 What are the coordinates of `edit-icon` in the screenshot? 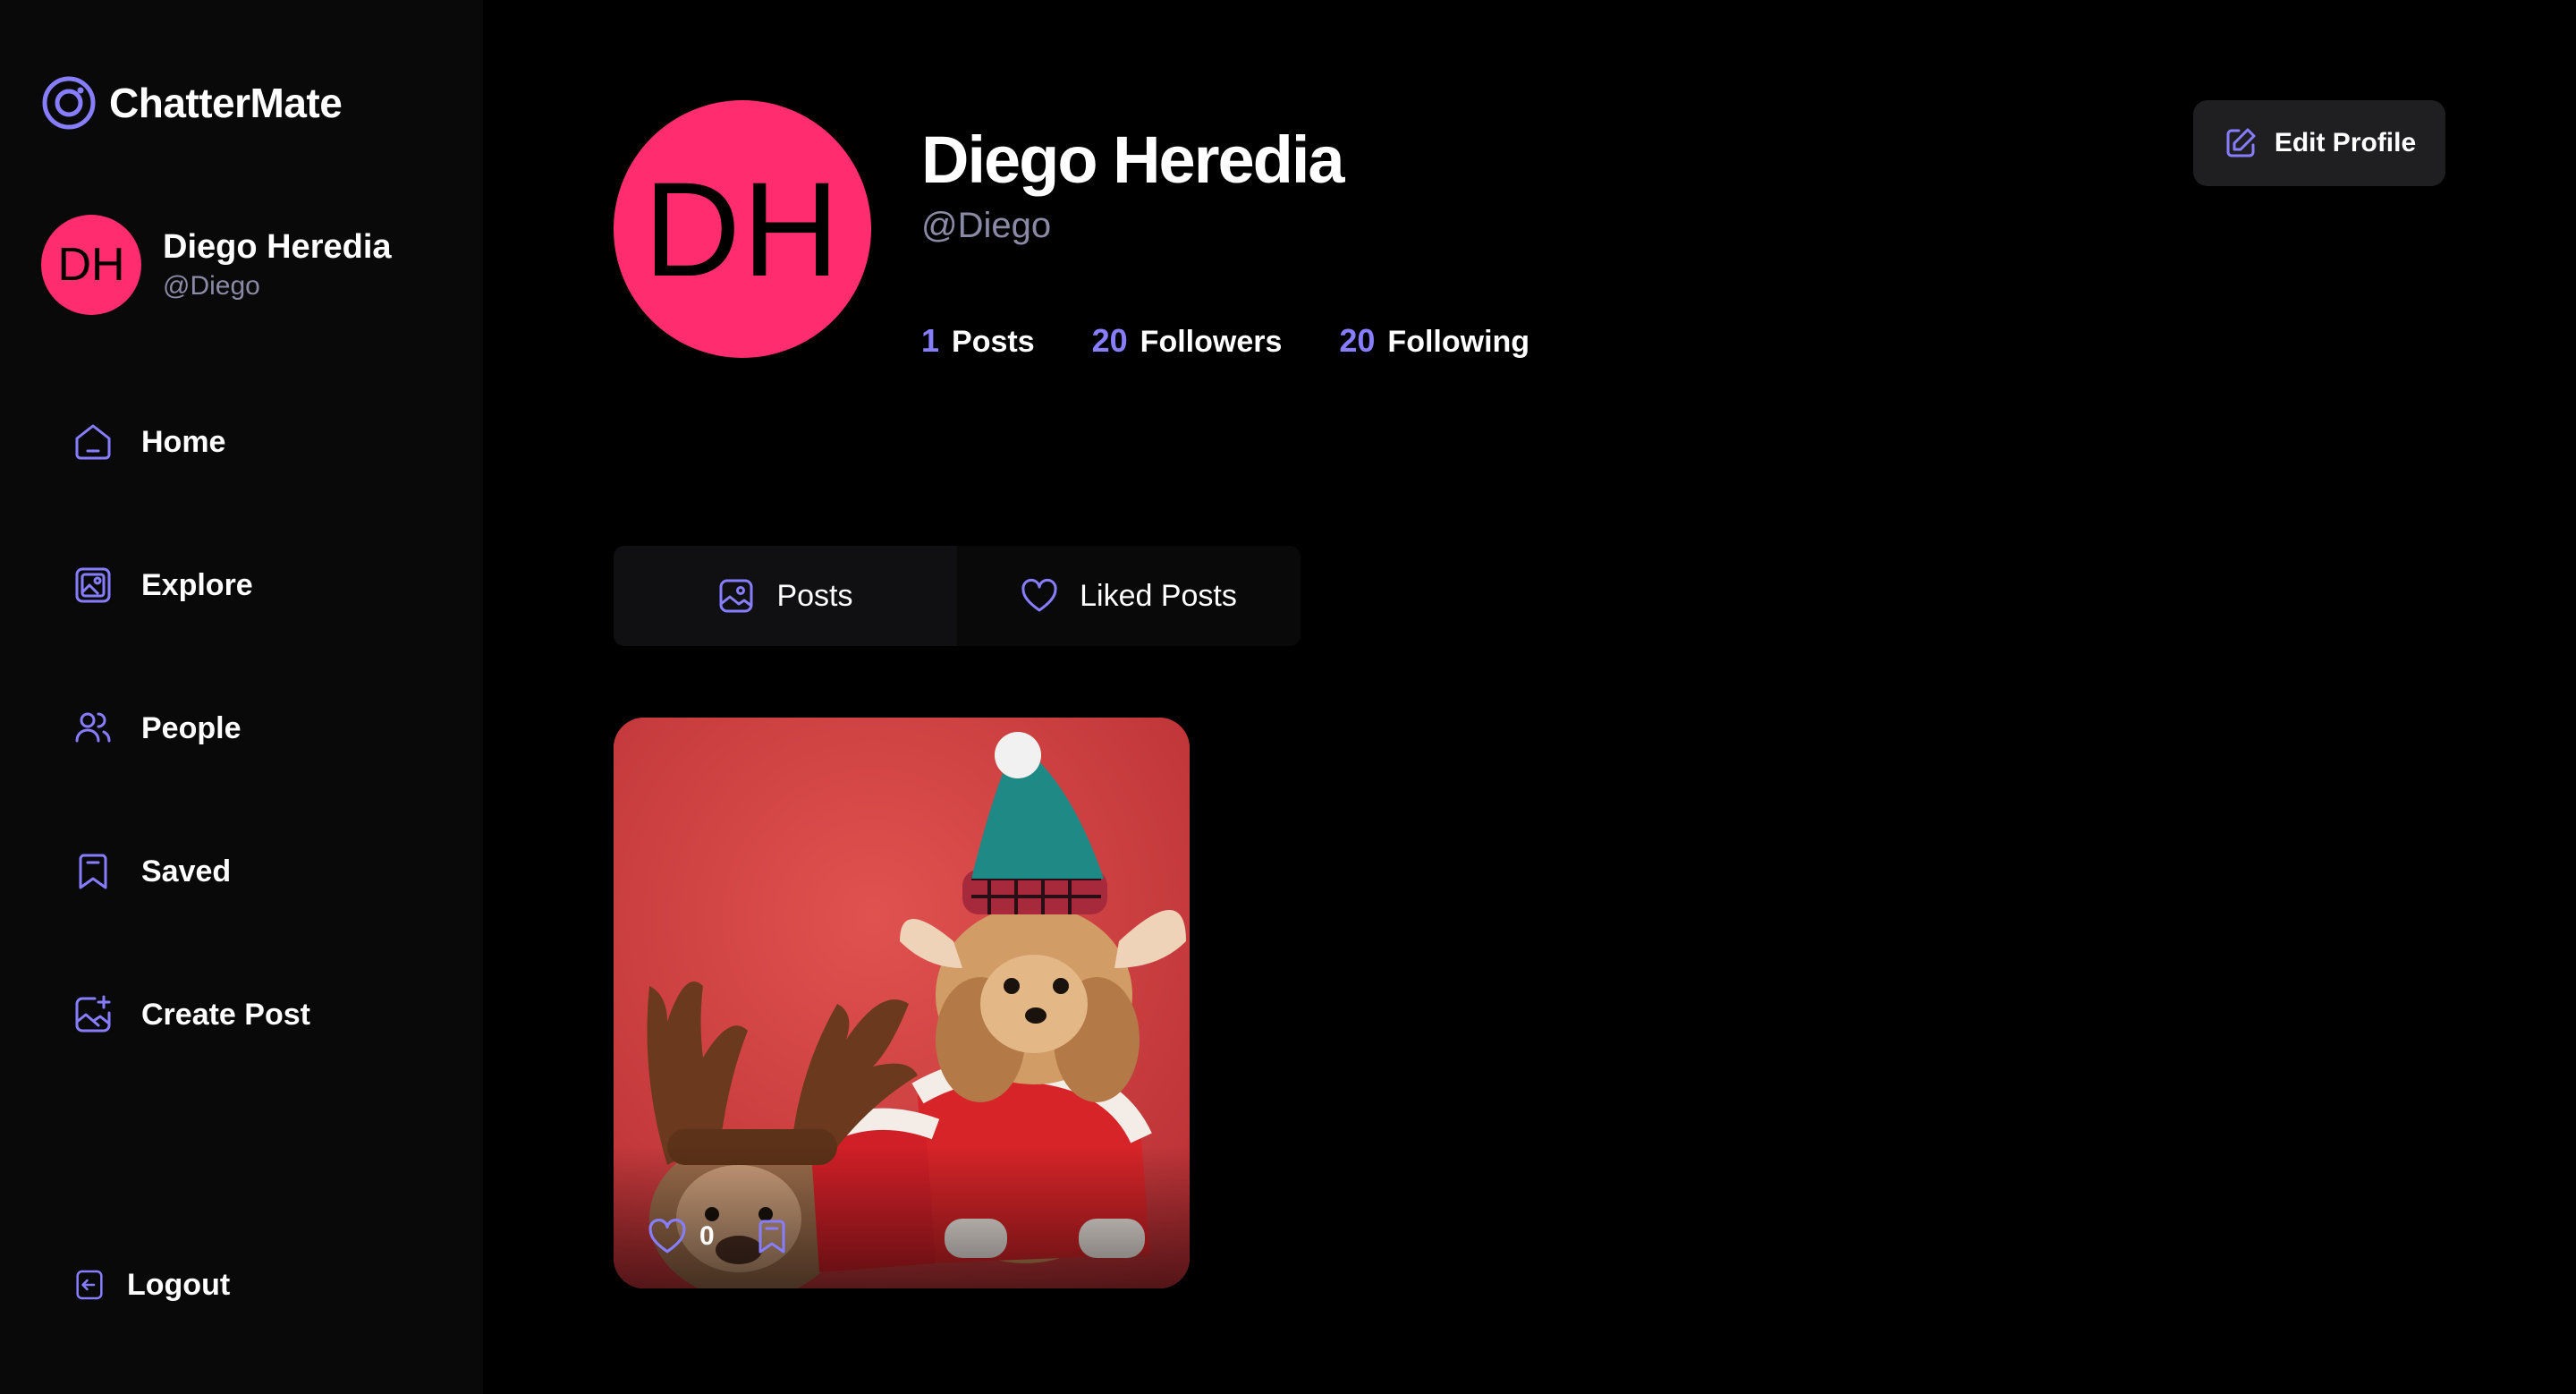 It's located at (2241, 143).